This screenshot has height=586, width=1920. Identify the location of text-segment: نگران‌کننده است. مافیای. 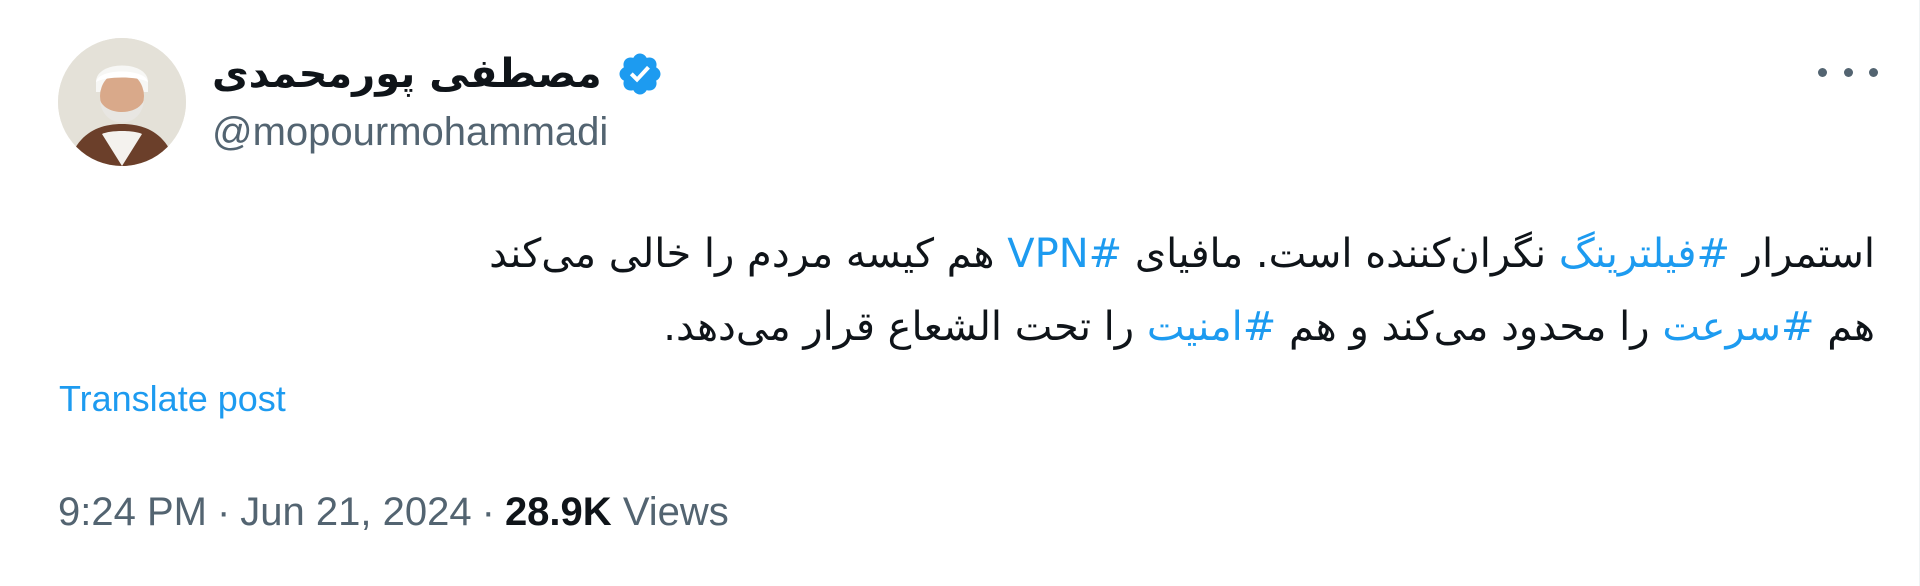
(1340, 254).